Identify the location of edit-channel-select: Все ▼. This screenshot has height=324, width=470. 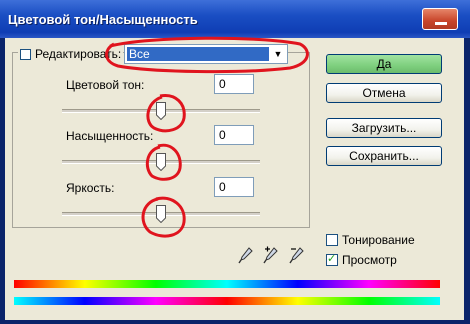
(206, 54).